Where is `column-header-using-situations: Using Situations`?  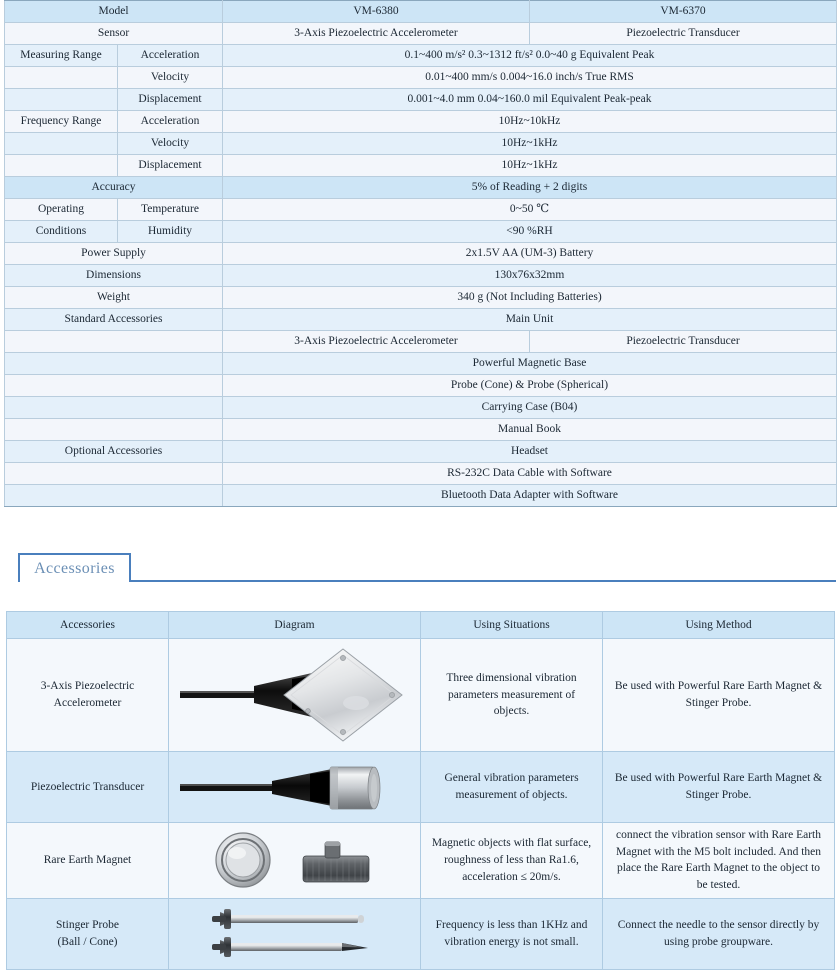
column-header-using-situations: Using Situations is located at coordinates (511, 625).